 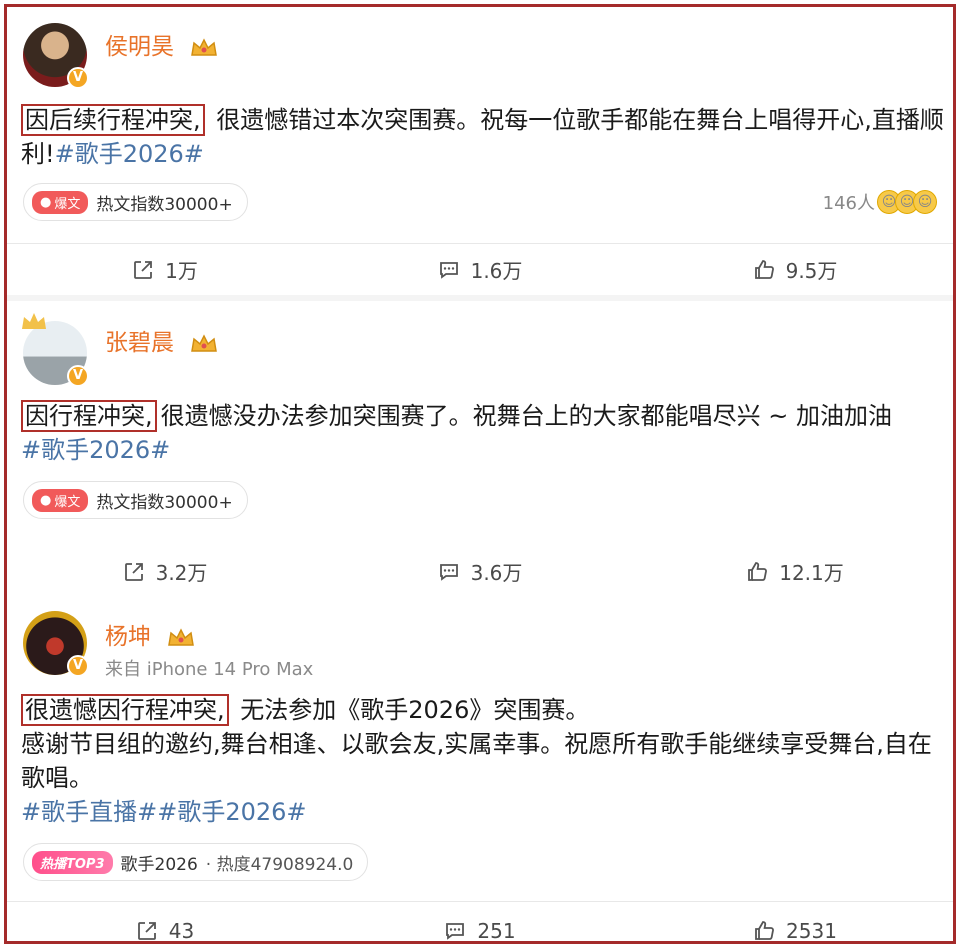 I want to click on emoji-reaction-icons: ☺ ☺ ☺, so click(x=907, y=202).